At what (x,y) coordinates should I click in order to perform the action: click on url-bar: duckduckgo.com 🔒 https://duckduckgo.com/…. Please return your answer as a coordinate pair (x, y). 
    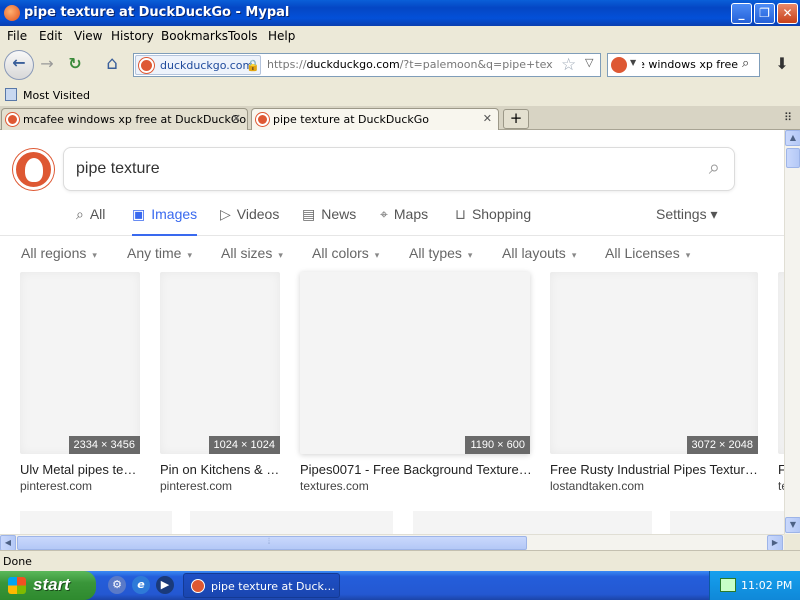
    Looking at the image, I should click on (367, 65).